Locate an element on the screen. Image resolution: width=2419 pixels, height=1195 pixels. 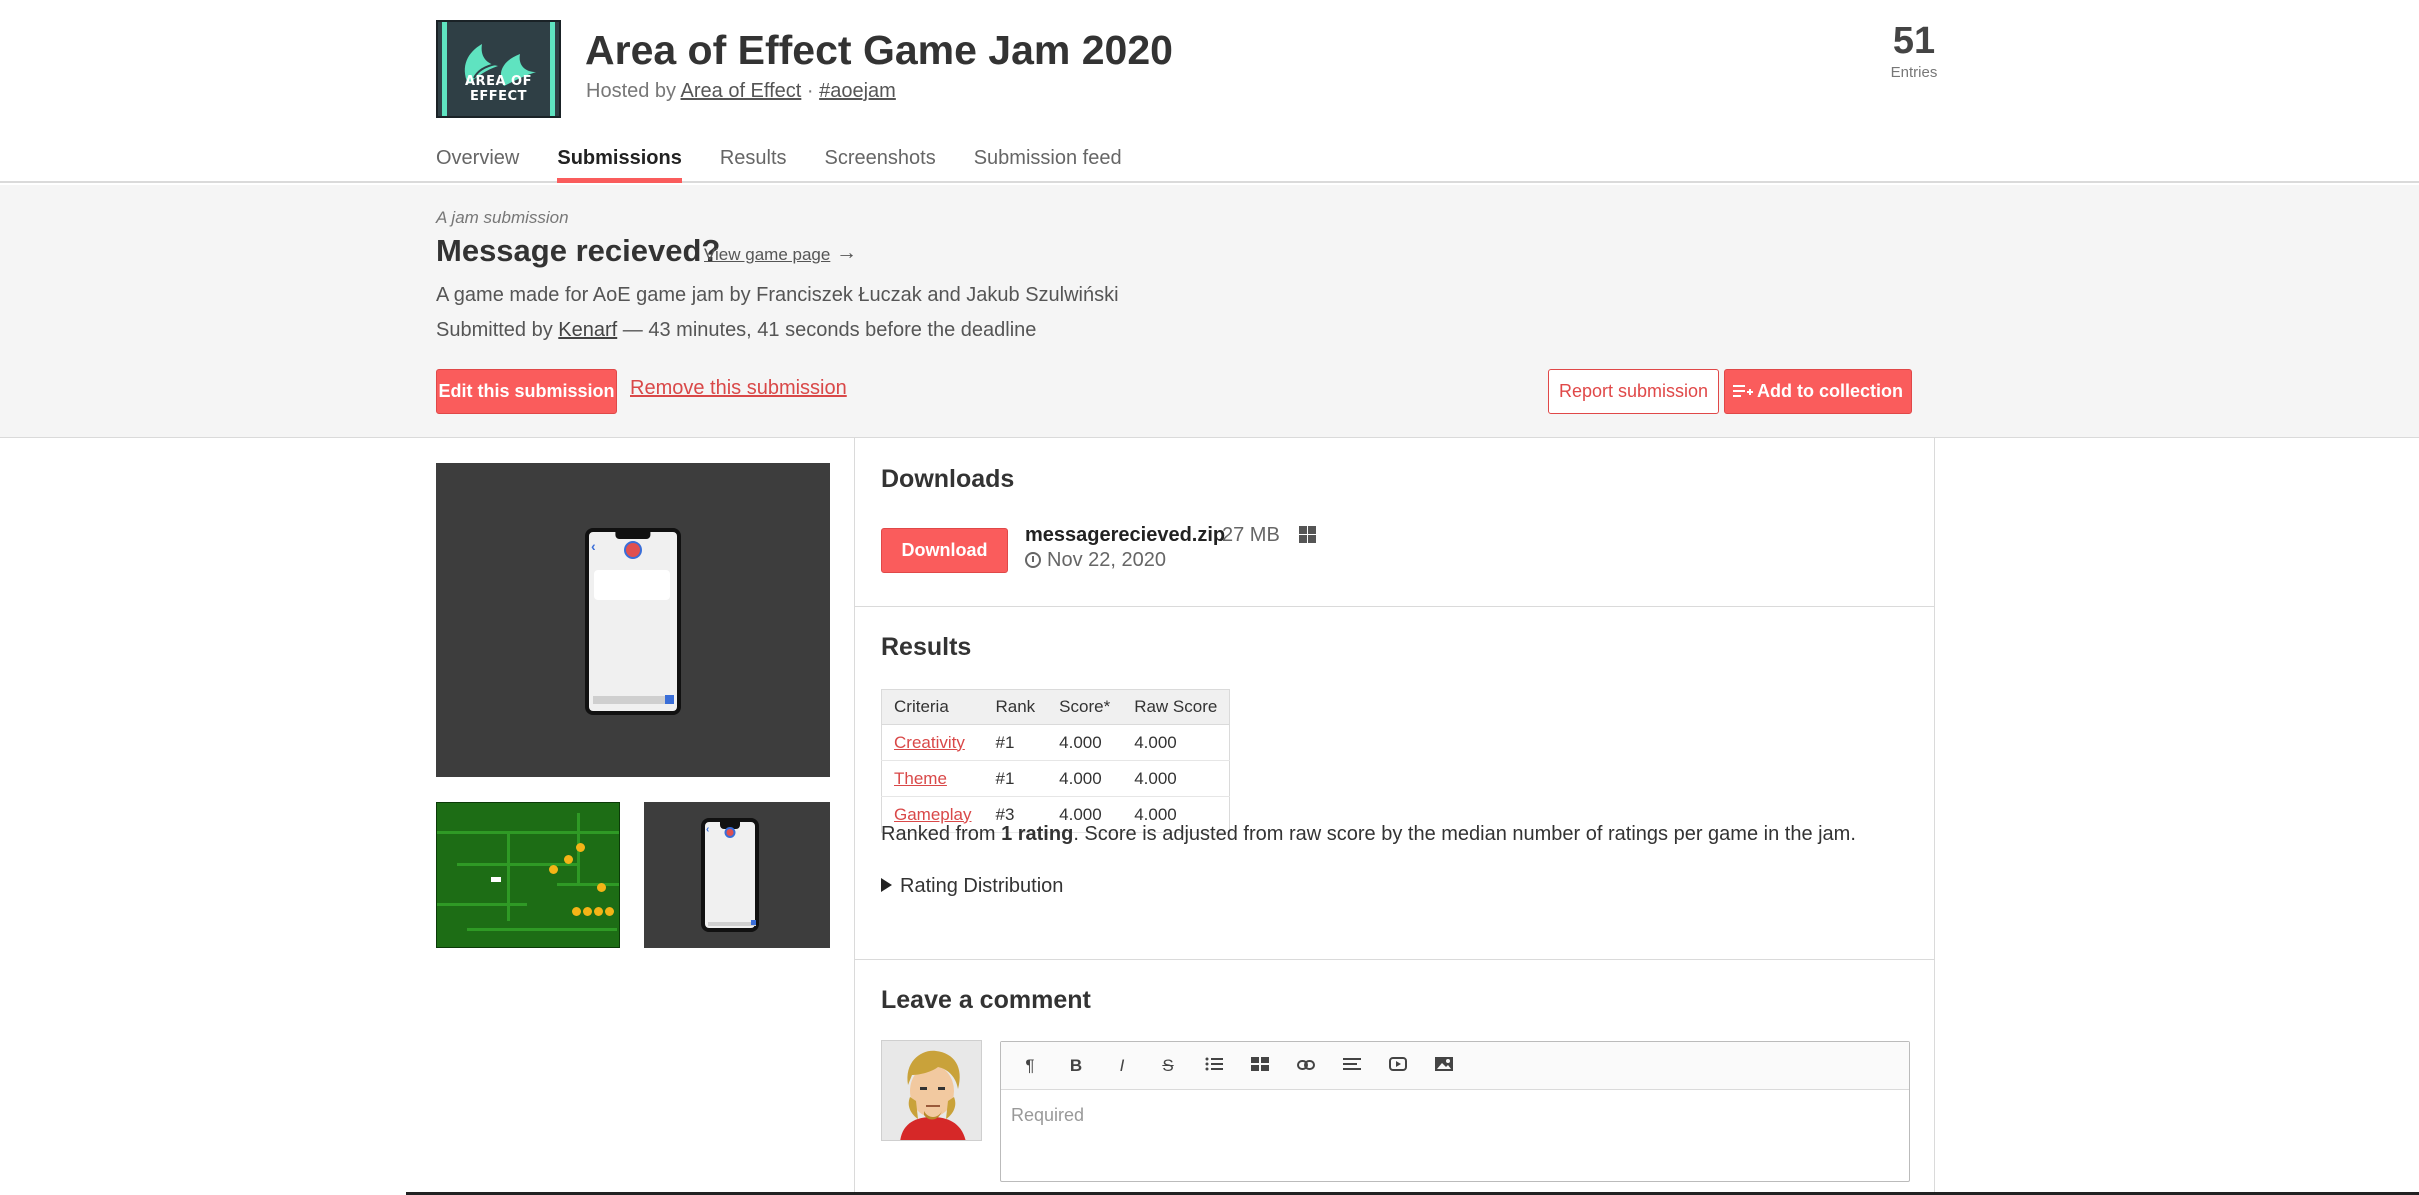
paragraph-icon: ¶ is located at coordinates (1030, 1066).